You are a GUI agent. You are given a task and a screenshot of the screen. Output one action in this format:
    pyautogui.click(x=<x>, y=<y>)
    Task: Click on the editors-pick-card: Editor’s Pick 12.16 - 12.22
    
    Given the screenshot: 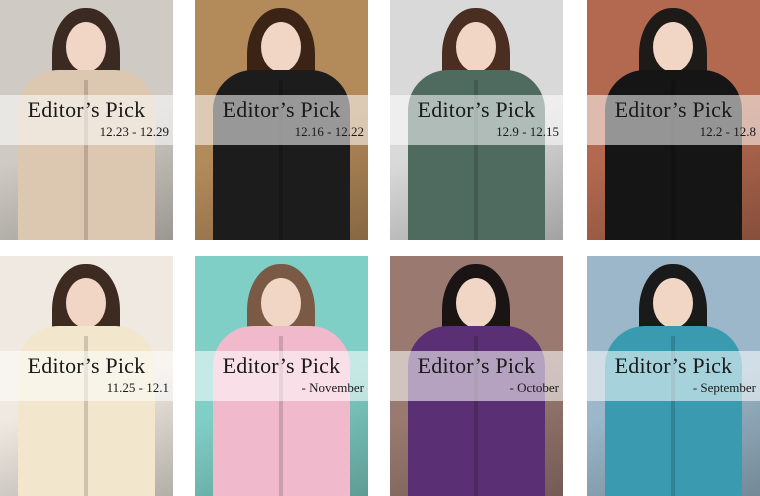 What is the action you would take?
    pyautogui.click(x=281, y=120)
    